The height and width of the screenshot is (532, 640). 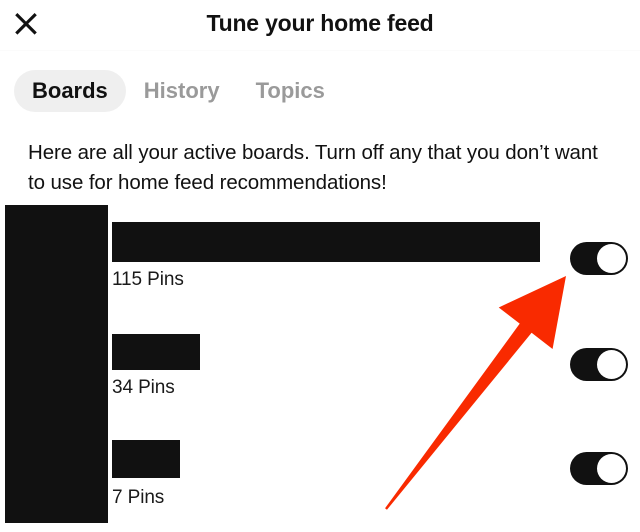 I want to click on board-pin-count: 7 Pins, so click(x=138, y=497).